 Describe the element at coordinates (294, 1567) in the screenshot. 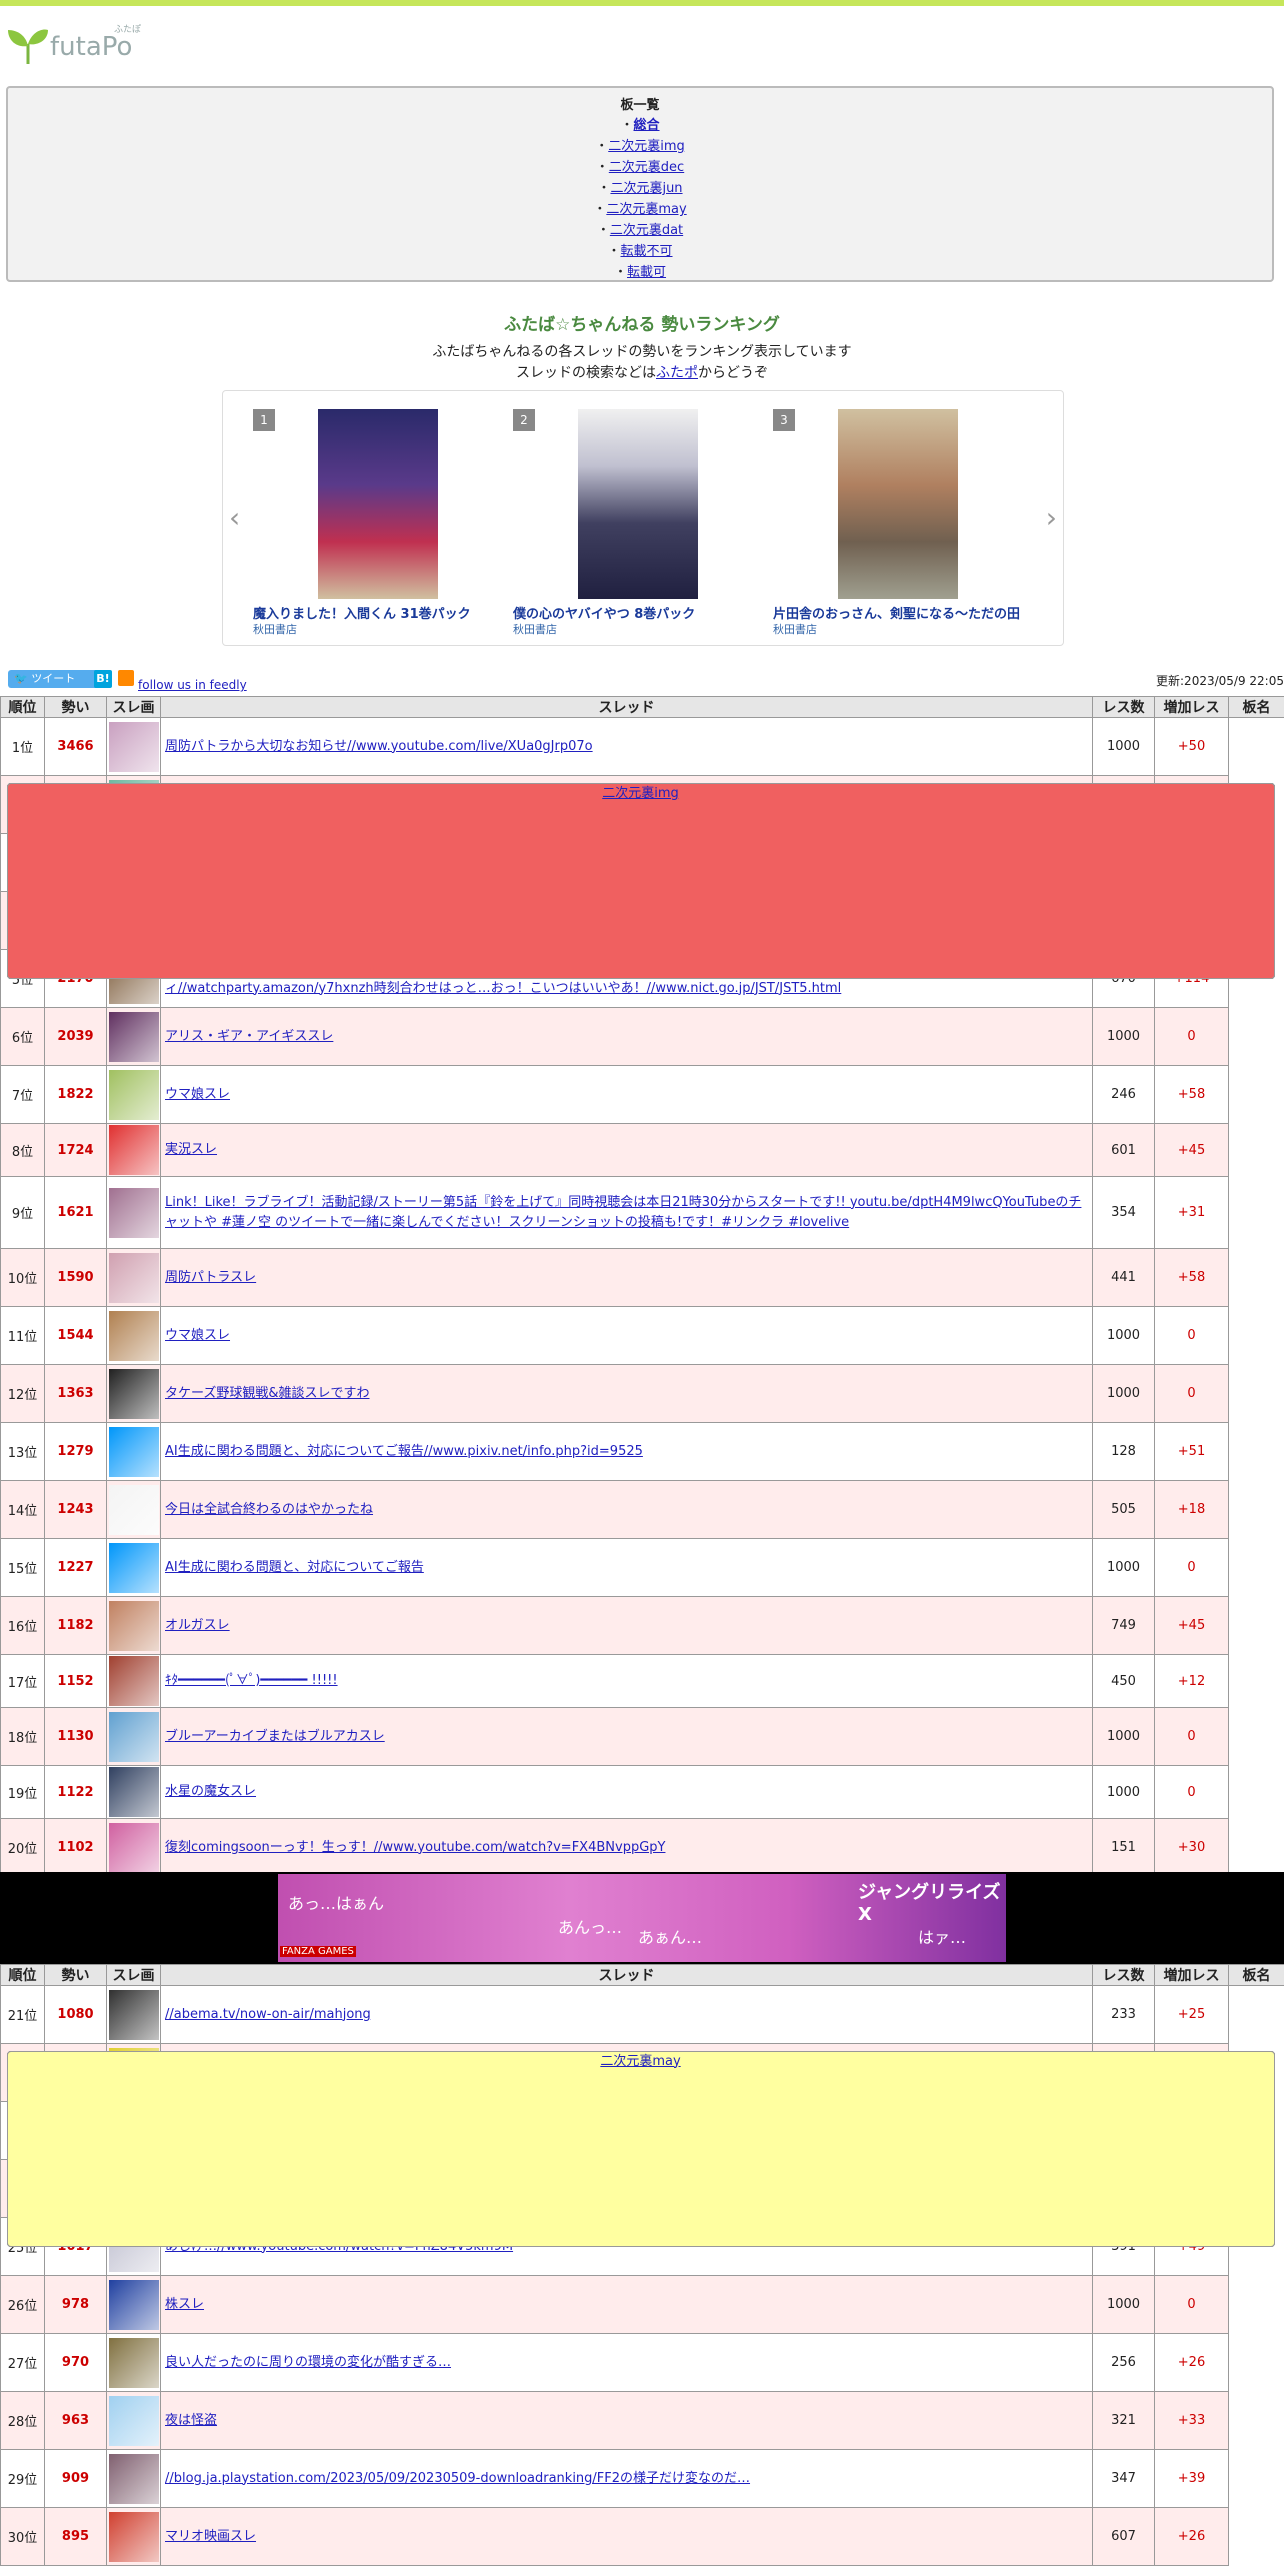

I see `thread-title-link: AI生成に関わる問題と、対応についてご報告` at that location.